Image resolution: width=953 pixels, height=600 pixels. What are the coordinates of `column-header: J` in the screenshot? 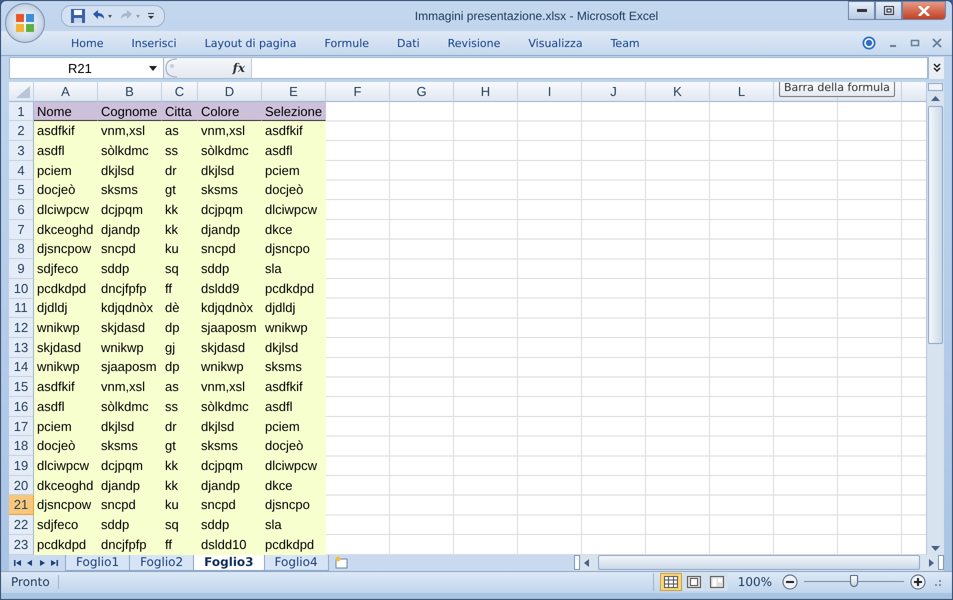 It's located at (614, 92).